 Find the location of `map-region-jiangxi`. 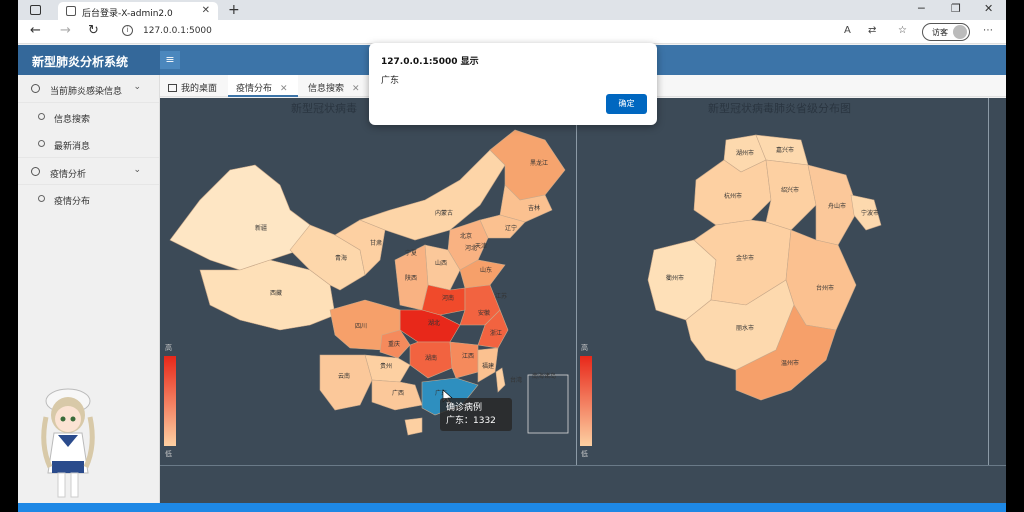

map-region-jiangxi is located at coordinates (464, 360).